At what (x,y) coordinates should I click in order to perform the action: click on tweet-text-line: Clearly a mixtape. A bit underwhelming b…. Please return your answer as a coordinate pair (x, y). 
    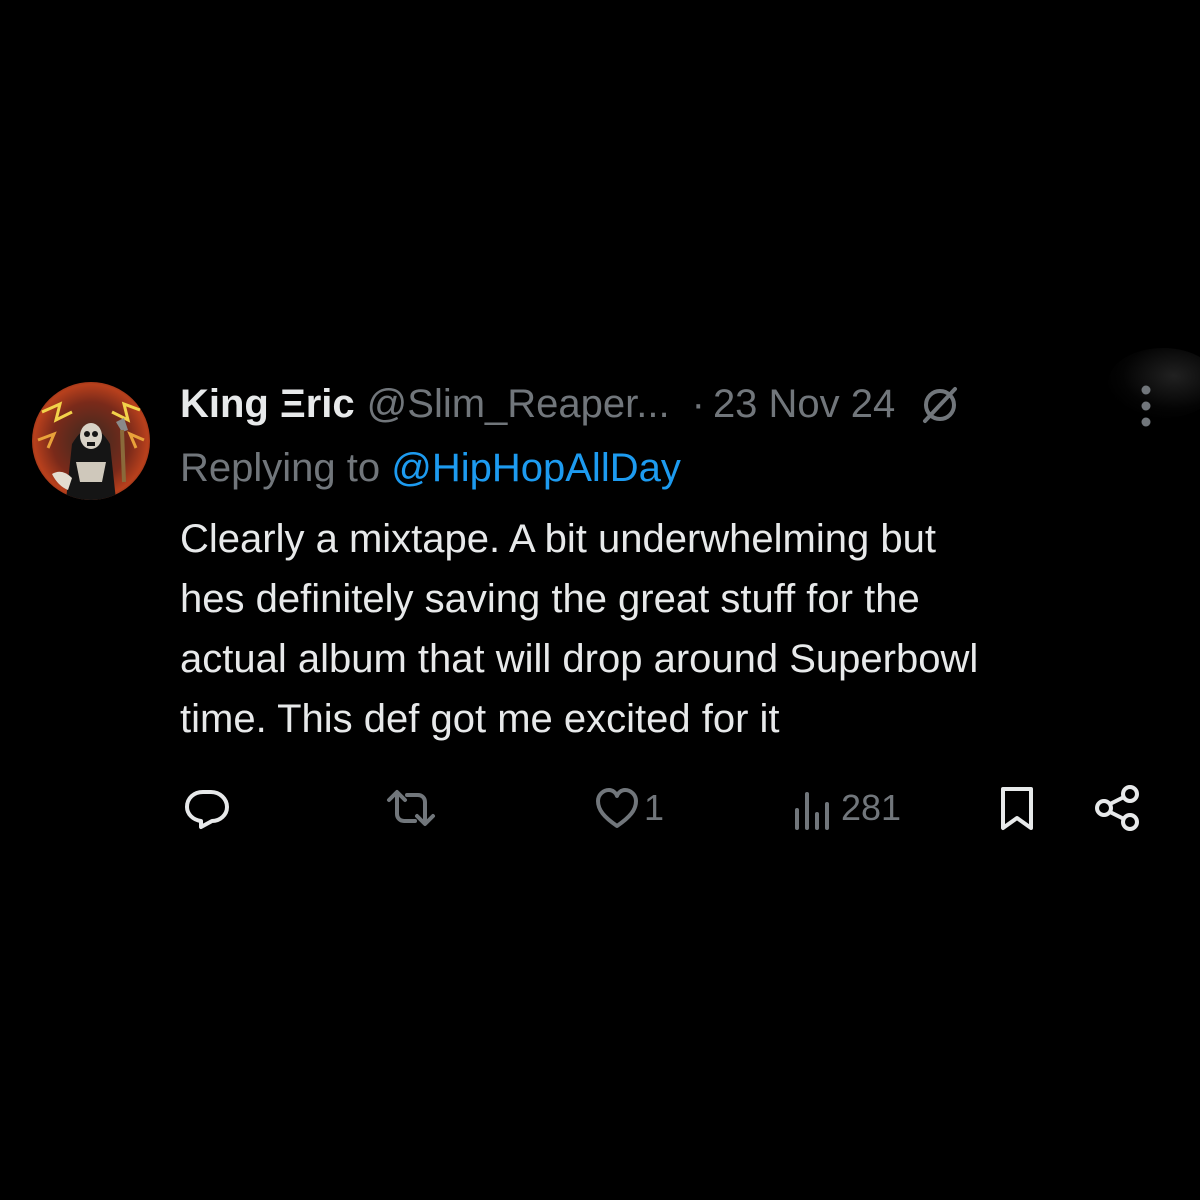
    Looking at the image, I should click on (558, 539).